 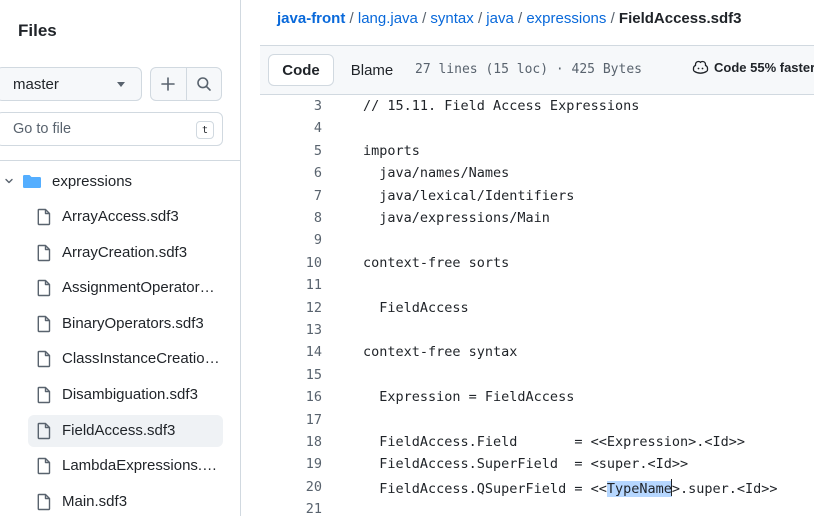 What do you see at coordinates (537, 264) in the screenshot?
I see `code-line: 10 context-free sorts` at bounding box center [537, 264].